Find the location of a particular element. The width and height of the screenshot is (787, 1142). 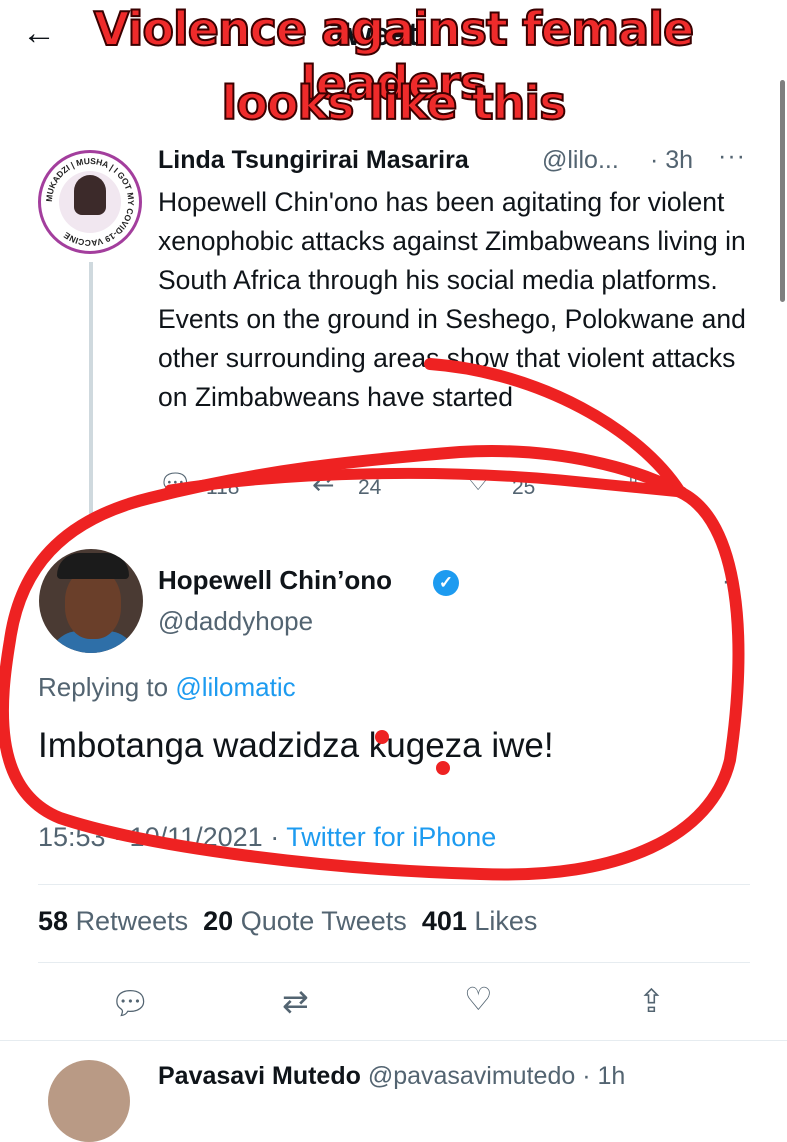

more-options-icon: · is located at coordinates (726, 582).